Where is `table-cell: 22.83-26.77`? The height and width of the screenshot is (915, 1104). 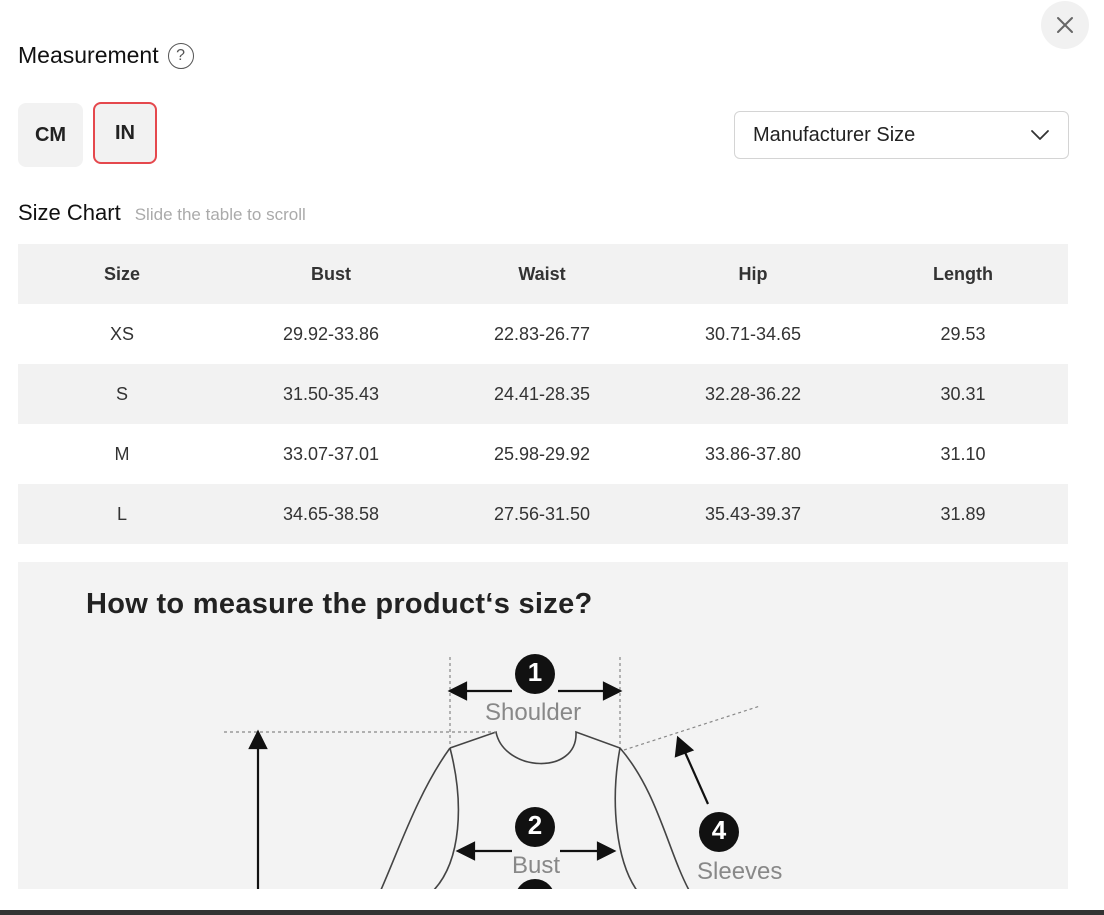 table-cell: 22.83-26.77 is located at coordinates (542, 333).